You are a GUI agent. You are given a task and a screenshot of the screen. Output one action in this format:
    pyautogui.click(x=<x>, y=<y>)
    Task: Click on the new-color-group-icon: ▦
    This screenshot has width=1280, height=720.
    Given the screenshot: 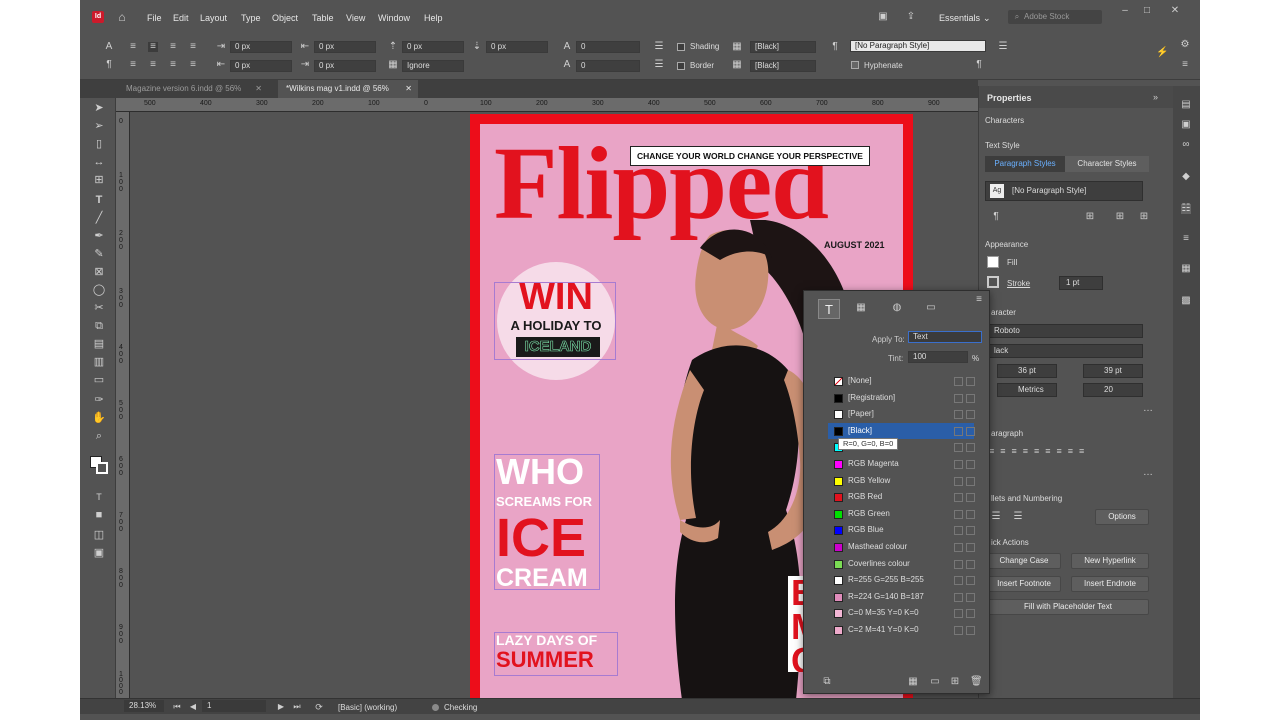 What is the action you would take?
    pyautogui.click(x=913, y=682)
    